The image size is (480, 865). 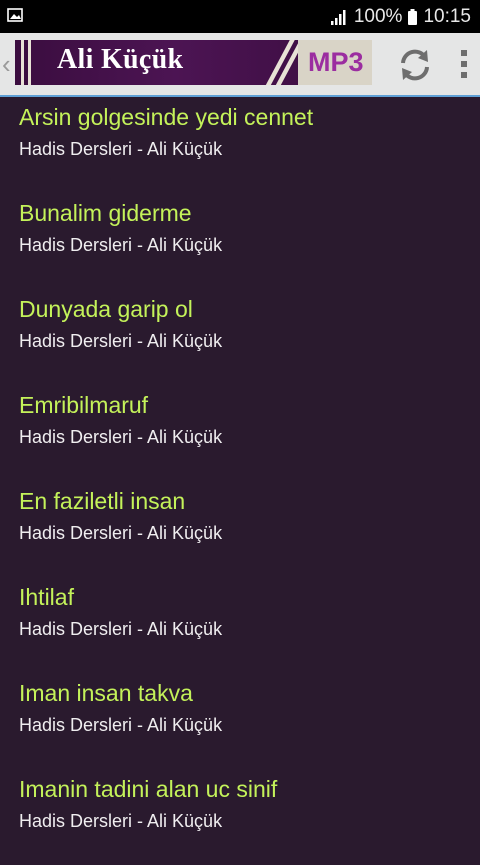 What do you see at coordinates (240, 433) in the screenshot?
I see `list-item: Emribilmaruf Hadis Dersleri - Ali Küçük` at bounding box center [240, 433].